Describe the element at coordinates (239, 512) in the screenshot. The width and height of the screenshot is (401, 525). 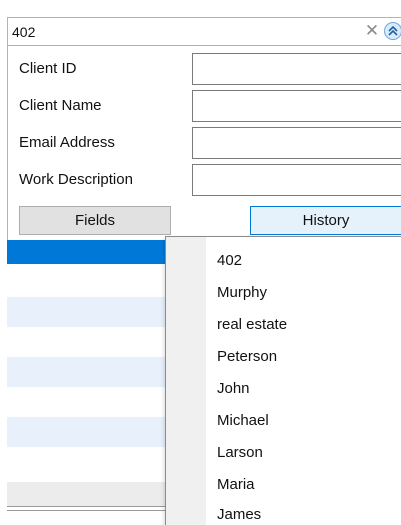
I see `history-item: James` at that location.